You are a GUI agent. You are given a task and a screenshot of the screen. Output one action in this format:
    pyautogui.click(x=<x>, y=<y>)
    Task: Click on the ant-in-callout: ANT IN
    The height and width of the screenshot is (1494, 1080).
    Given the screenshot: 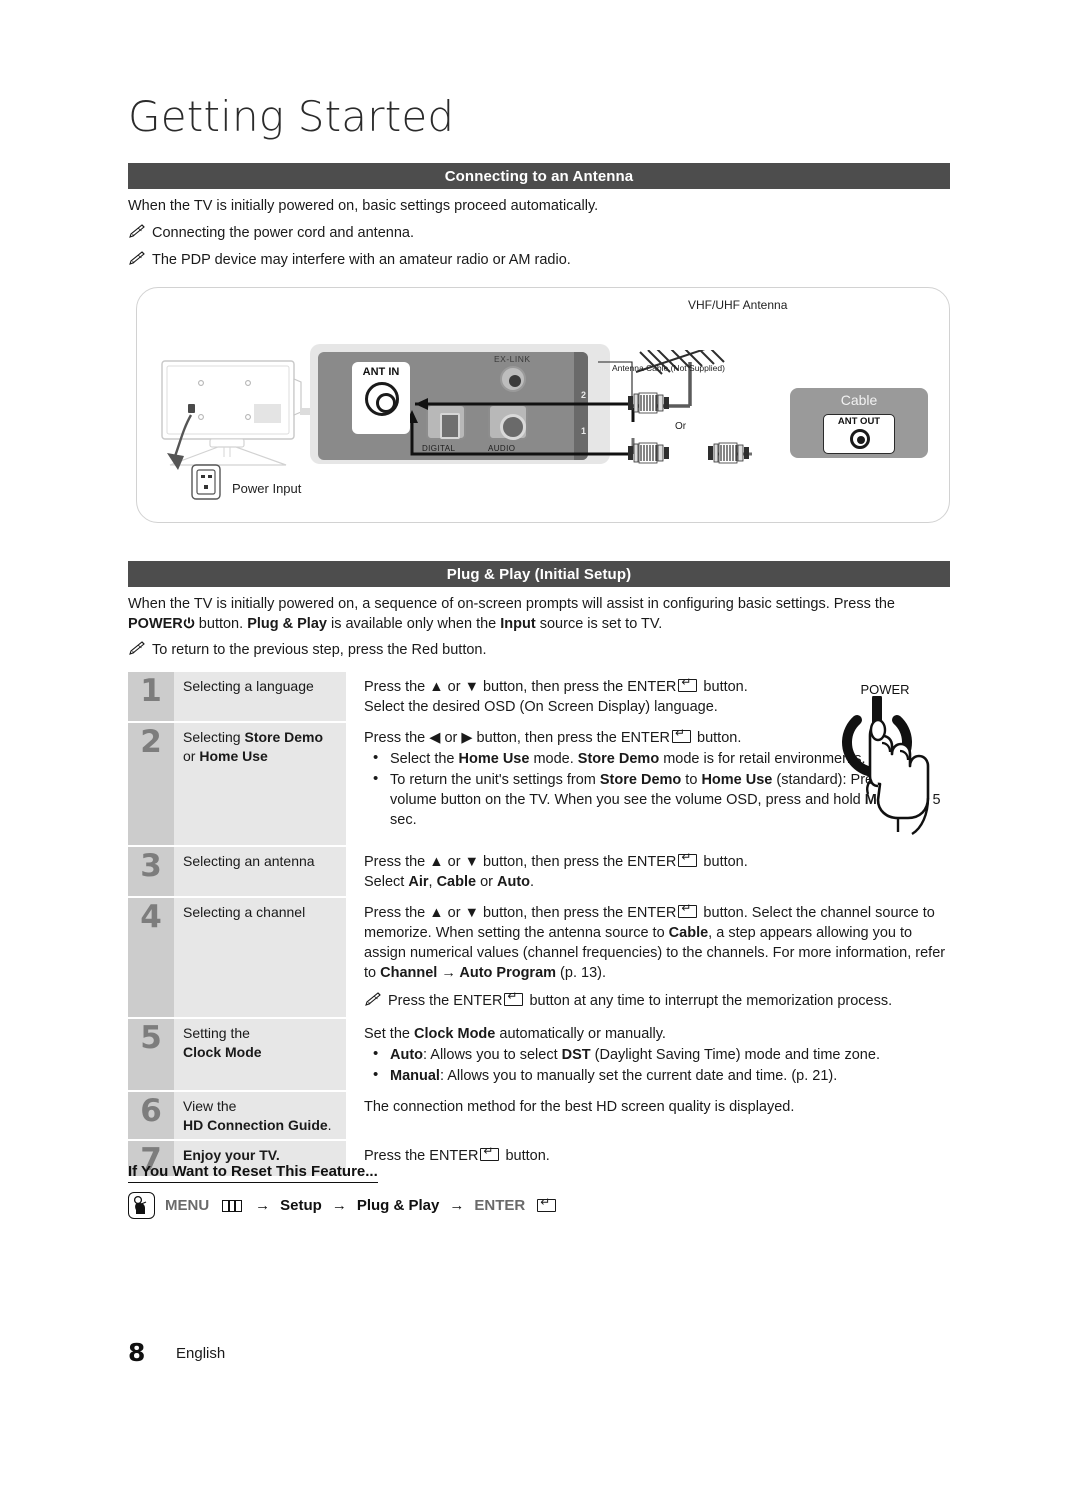 What is the action you would take?
    pyautogui.click(x=381, y=398)
    